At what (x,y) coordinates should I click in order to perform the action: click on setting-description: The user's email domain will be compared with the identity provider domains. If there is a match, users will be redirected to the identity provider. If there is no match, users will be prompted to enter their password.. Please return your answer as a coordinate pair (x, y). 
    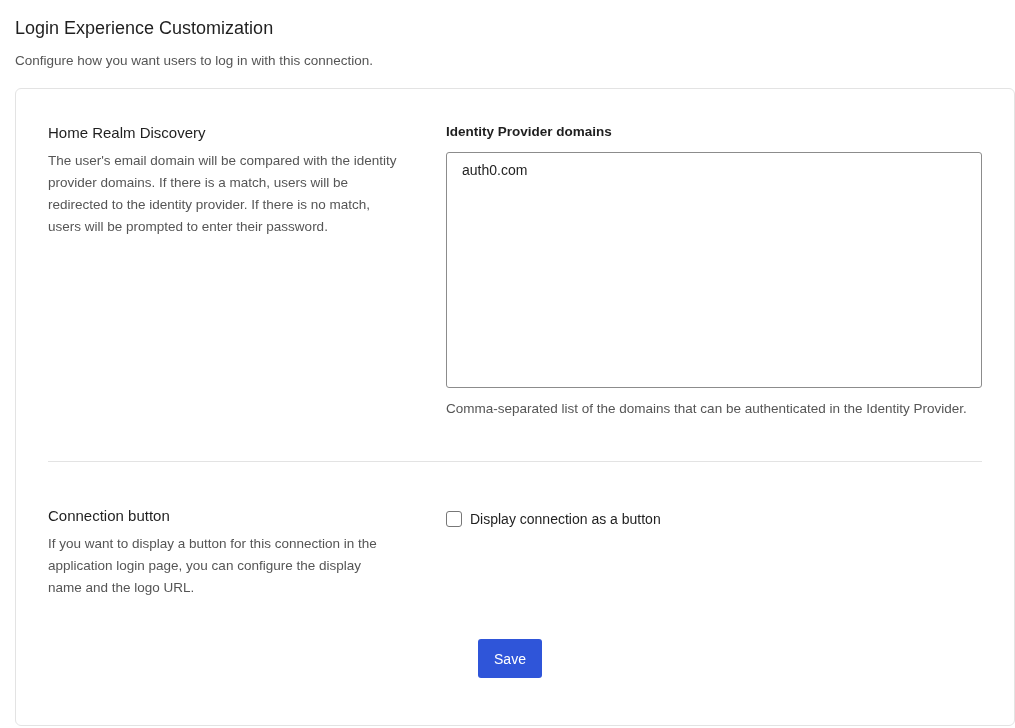
    Looking at the image, I should click on (223, 194).